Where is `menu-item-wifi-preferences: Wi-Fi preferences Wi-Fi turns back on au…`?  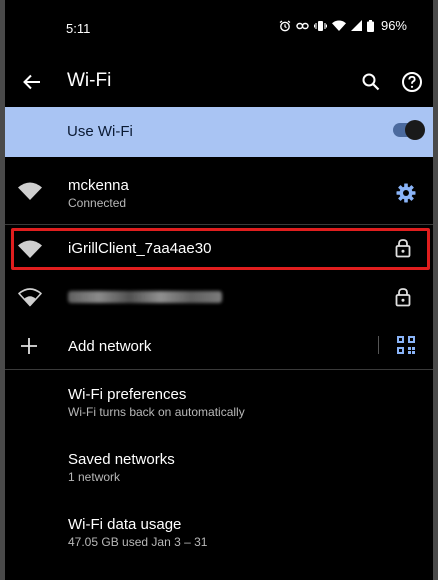
menu-item-wifi-preferences: Wi-Fi preferences Wi-Fi turns back on au… is located at coordinates (219, 405).